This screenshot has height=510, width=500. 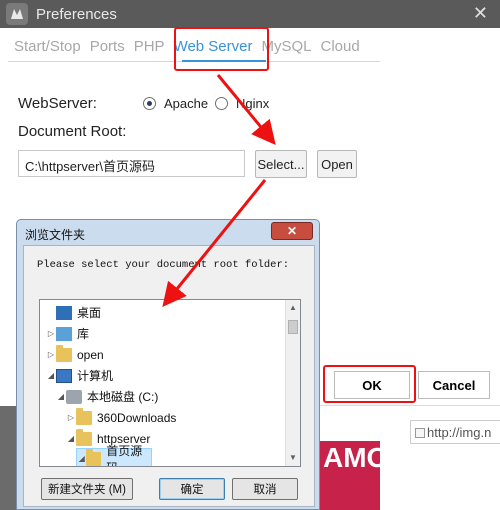 What do you see at coordinates (163, 265) in the screenshot?
I see `dialog-prompt: Please select your document root folder:` at bounding box center [163, 265].